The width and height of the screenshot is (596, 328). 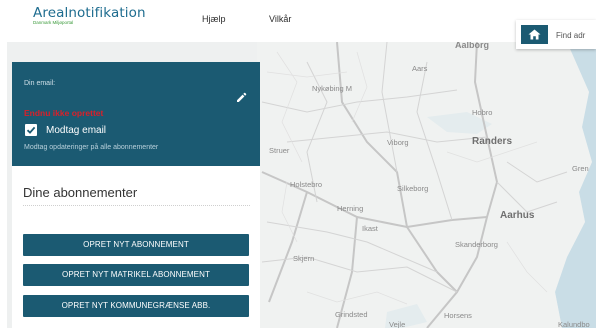 What do you see at coordinates (136, 275) in the screenshot?
I see `create-matrikel-subscription-button: OPRET NYT MATRIKEL ABONNEMENT` at bounding box center [136, 275].